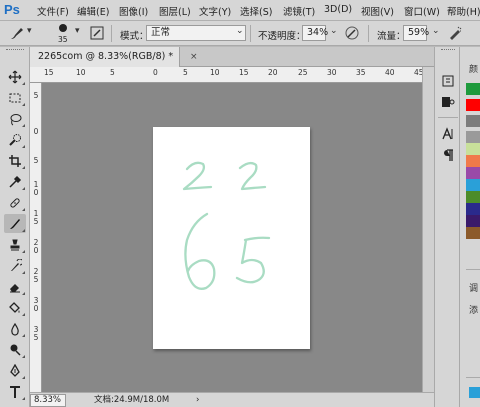 The image size is (480, 407). What do you see at coordinates (448, 50) in the screenshot?
I see `strip-grip` at bounding box center [448, 50].